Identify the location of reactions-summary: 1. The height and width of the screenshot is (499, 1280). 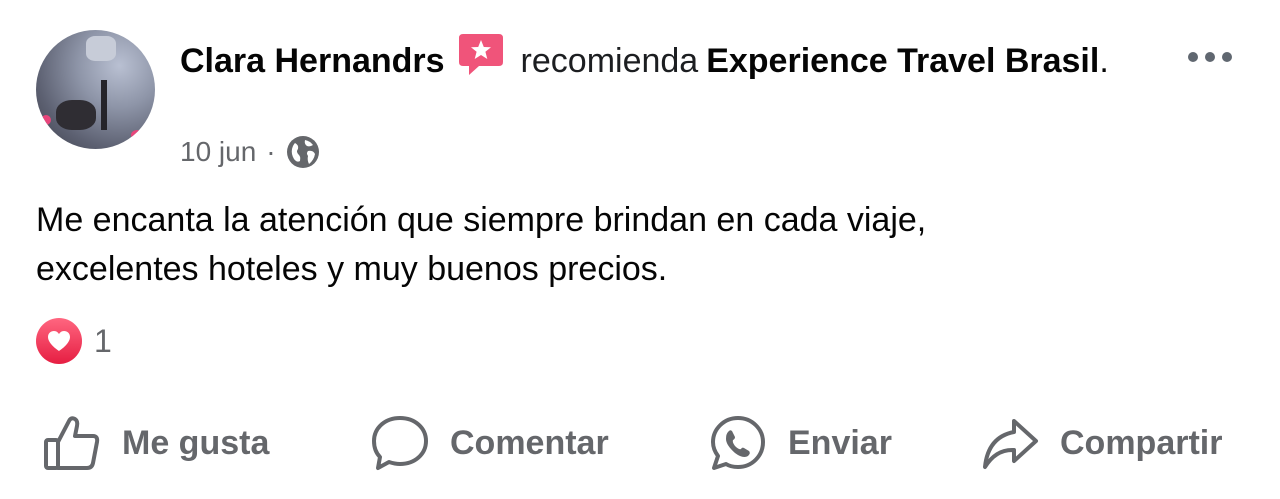
(74, 341).